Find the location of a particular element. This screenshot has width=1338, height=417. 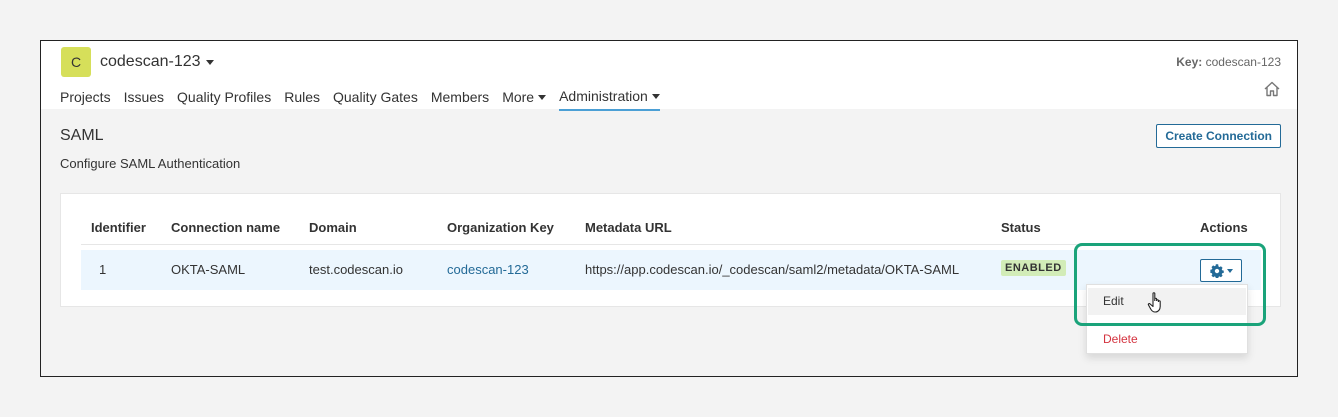

org-switcher: codescan-123 is located at coordinates (157, 62).